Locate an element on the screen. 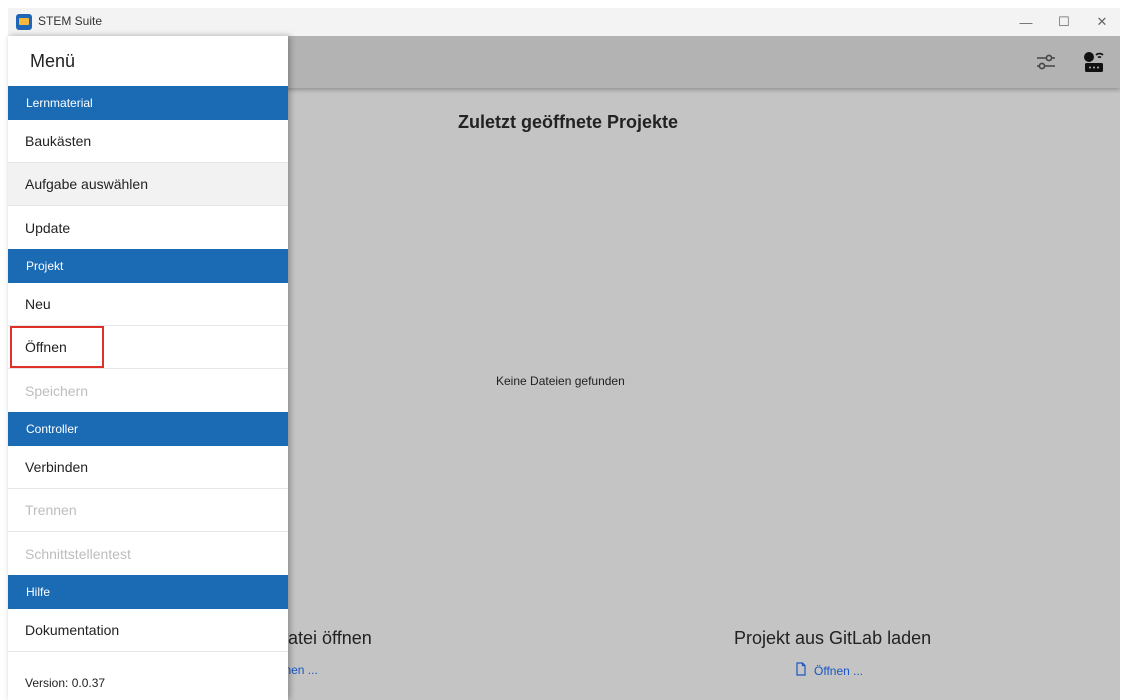  window-title: STEM Suite is located at coordinates (70, 21).